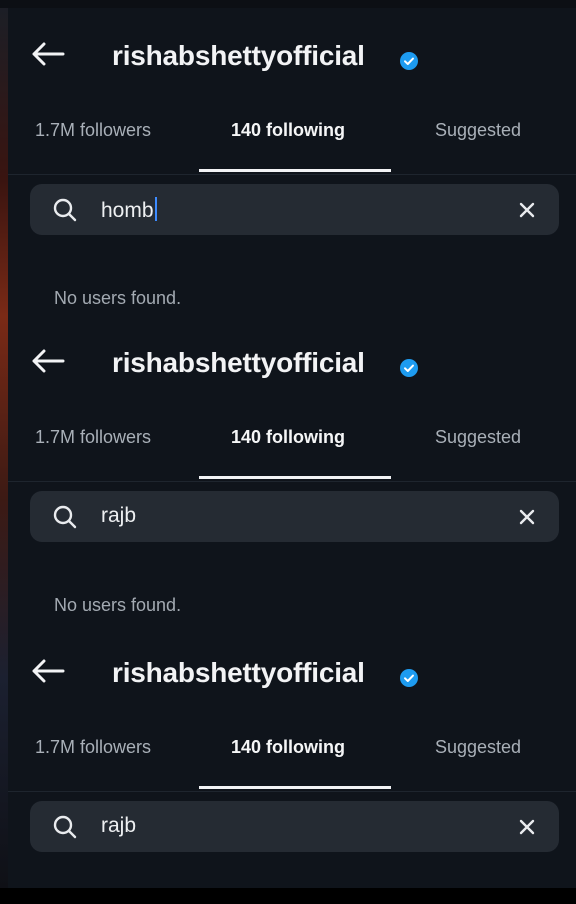 Image resolution: width=576 pixels, height=904 pixels. Describe the element at coordinates (294, 209) in the screenshot. I see `search-field: homb` at that location.